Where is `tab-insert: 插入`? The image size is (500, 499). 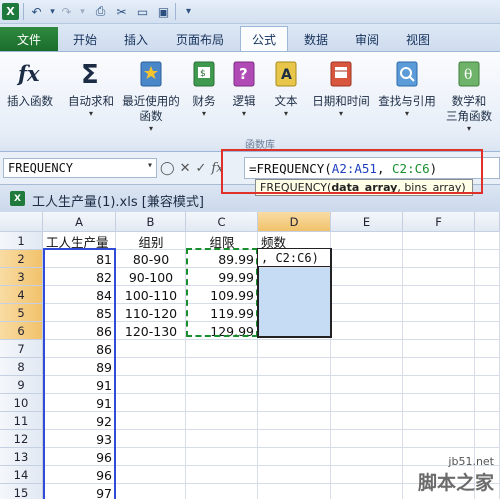 tab-insert: 插入 is located at coordinates (136, 39).